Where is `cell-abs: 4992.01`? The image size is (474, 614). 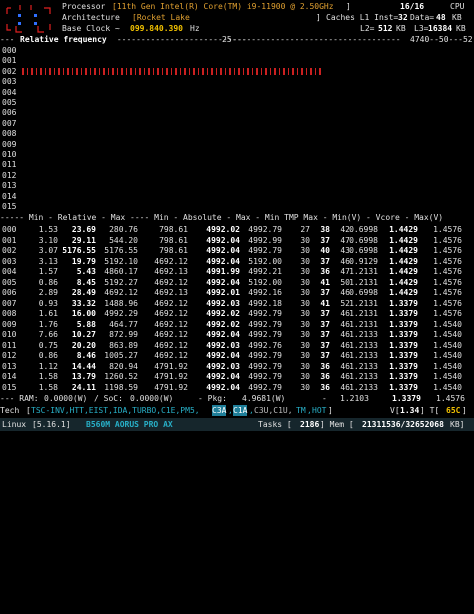
cell-abs: 4992.01 is located at coordinates (223, 292).